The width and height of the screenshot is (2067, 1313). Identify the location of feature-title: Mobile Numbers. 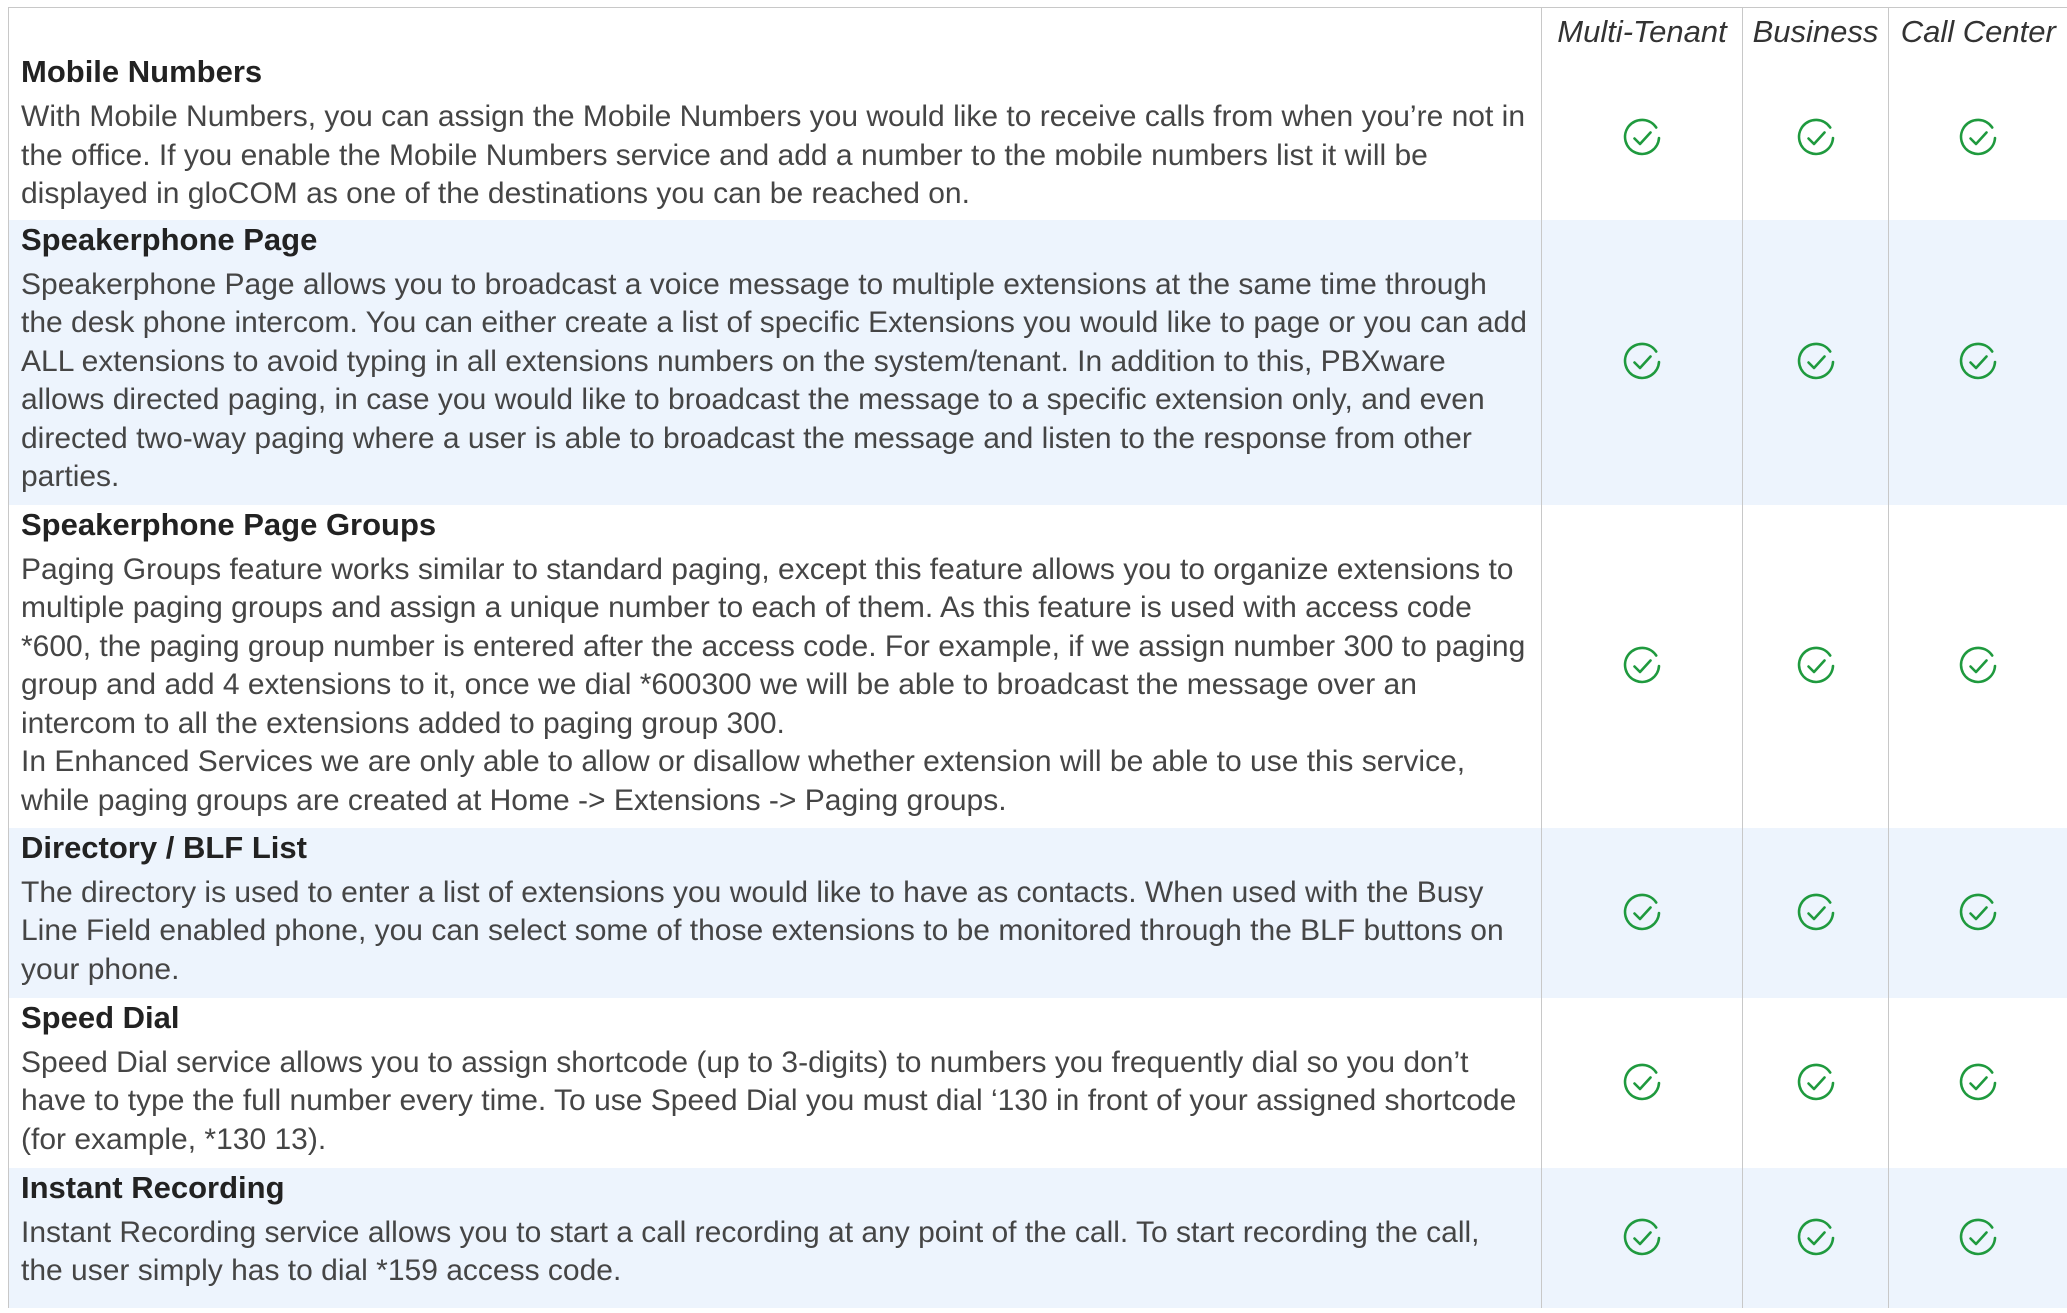
(142, 71).